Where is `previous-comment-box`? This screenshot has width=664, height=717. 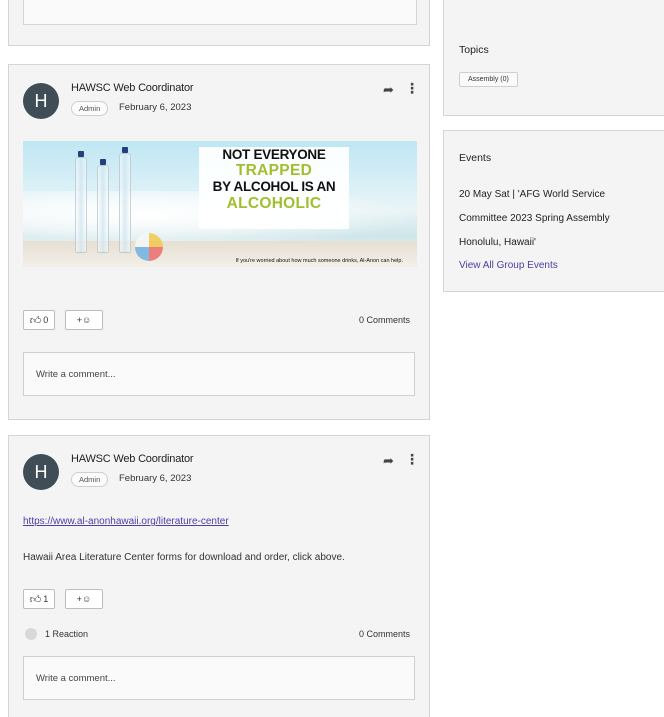
previous-comment-box is located at coordinates (220, 12).